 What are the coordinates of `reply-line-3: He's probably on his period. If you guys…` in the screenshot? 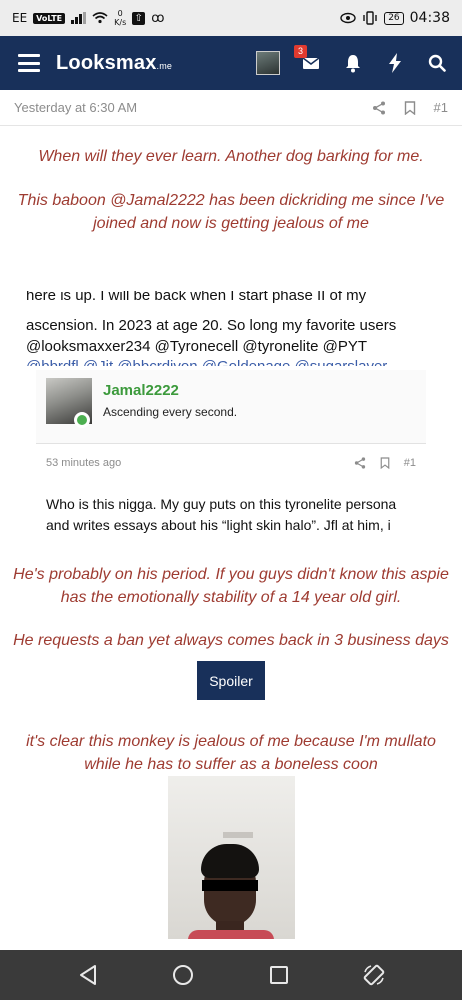 It's located at (231, 586).